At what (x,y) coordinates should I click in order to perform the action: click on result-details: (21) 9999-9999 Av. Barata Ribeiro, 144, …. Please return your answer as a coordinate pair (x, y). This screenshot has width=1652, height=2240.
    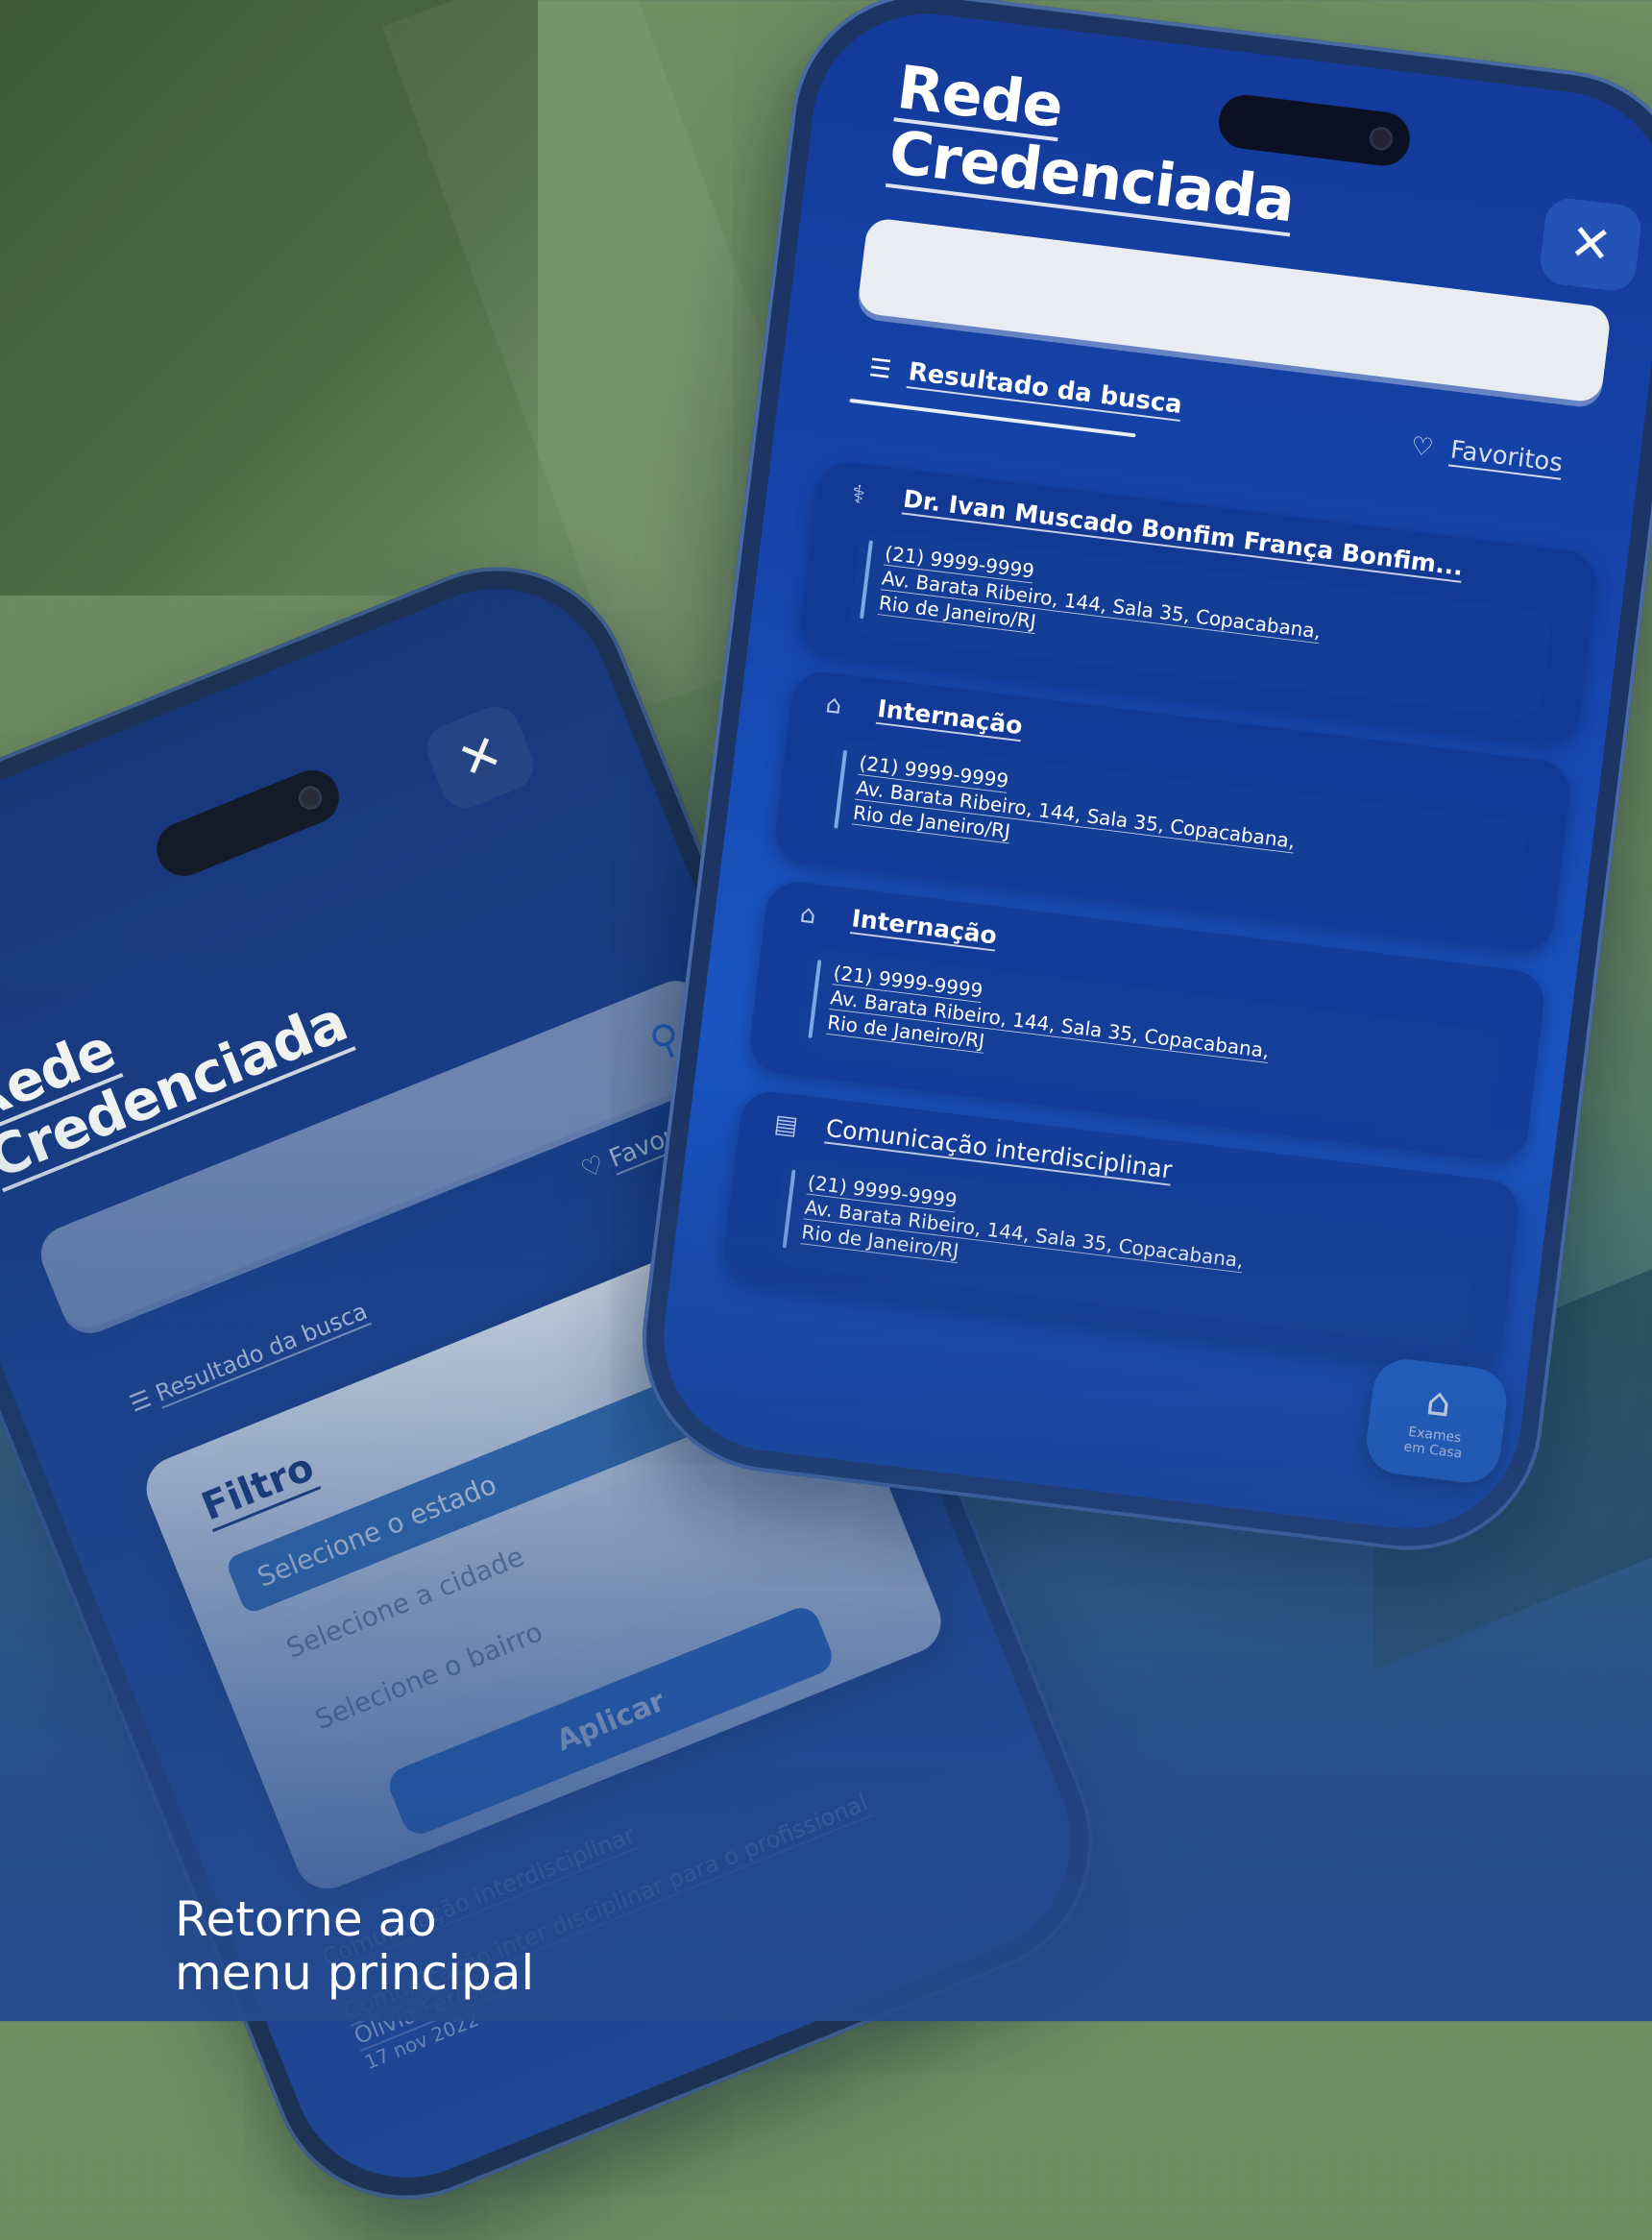
    Looking at the image, I should click on (1123, 1253).